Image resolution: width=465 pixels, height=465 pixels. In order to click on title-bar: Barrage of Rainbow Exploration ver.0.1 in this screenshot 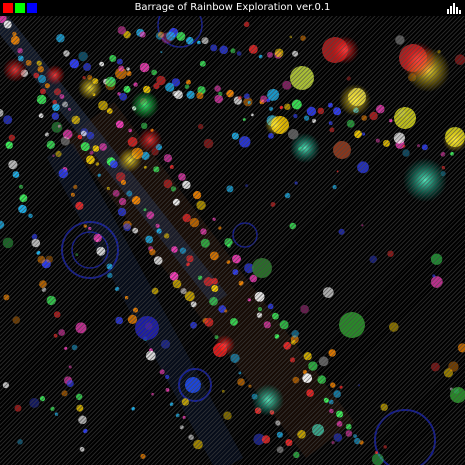, I will do `click(232, 8)`.